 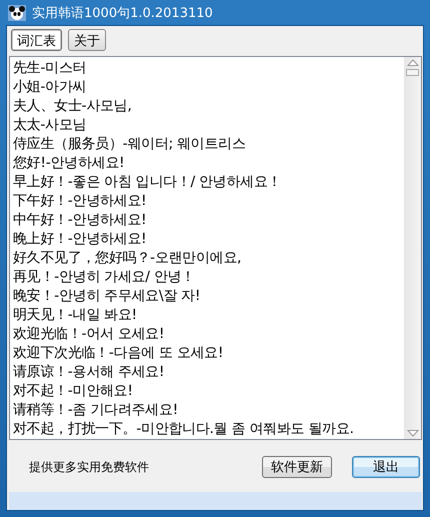 What do you see at coordinates (127, 258) in the screenshot?
I see `phrase-line: 好久不见了，您好吗？-오랜만이에요,` at bounding box center [127, 258].